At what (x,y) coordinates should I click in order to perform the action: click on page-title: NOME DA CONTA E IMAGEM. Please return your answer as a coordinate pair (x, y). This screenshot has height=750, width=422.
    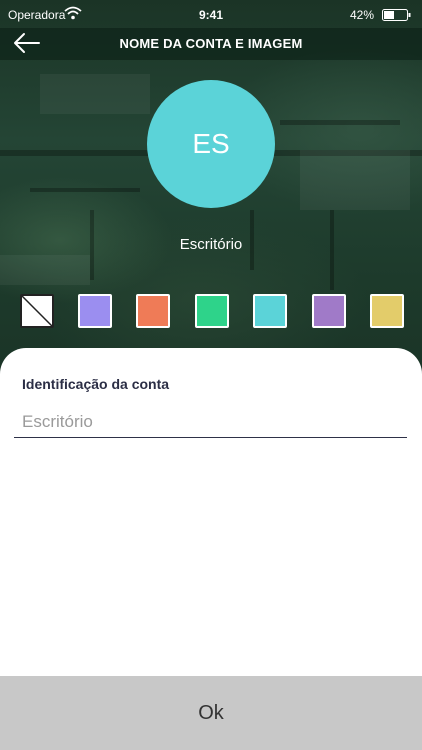
    Looking at the image, I should click on (211, 43).